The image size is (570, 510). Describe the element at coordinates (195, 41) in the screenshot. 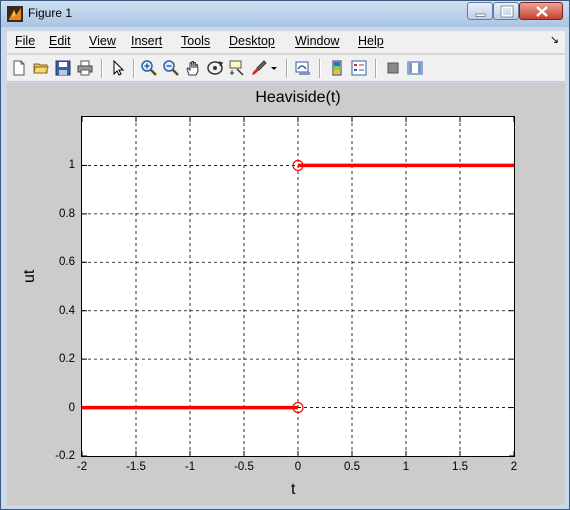

I see `menu-tools: Tools` at that location.